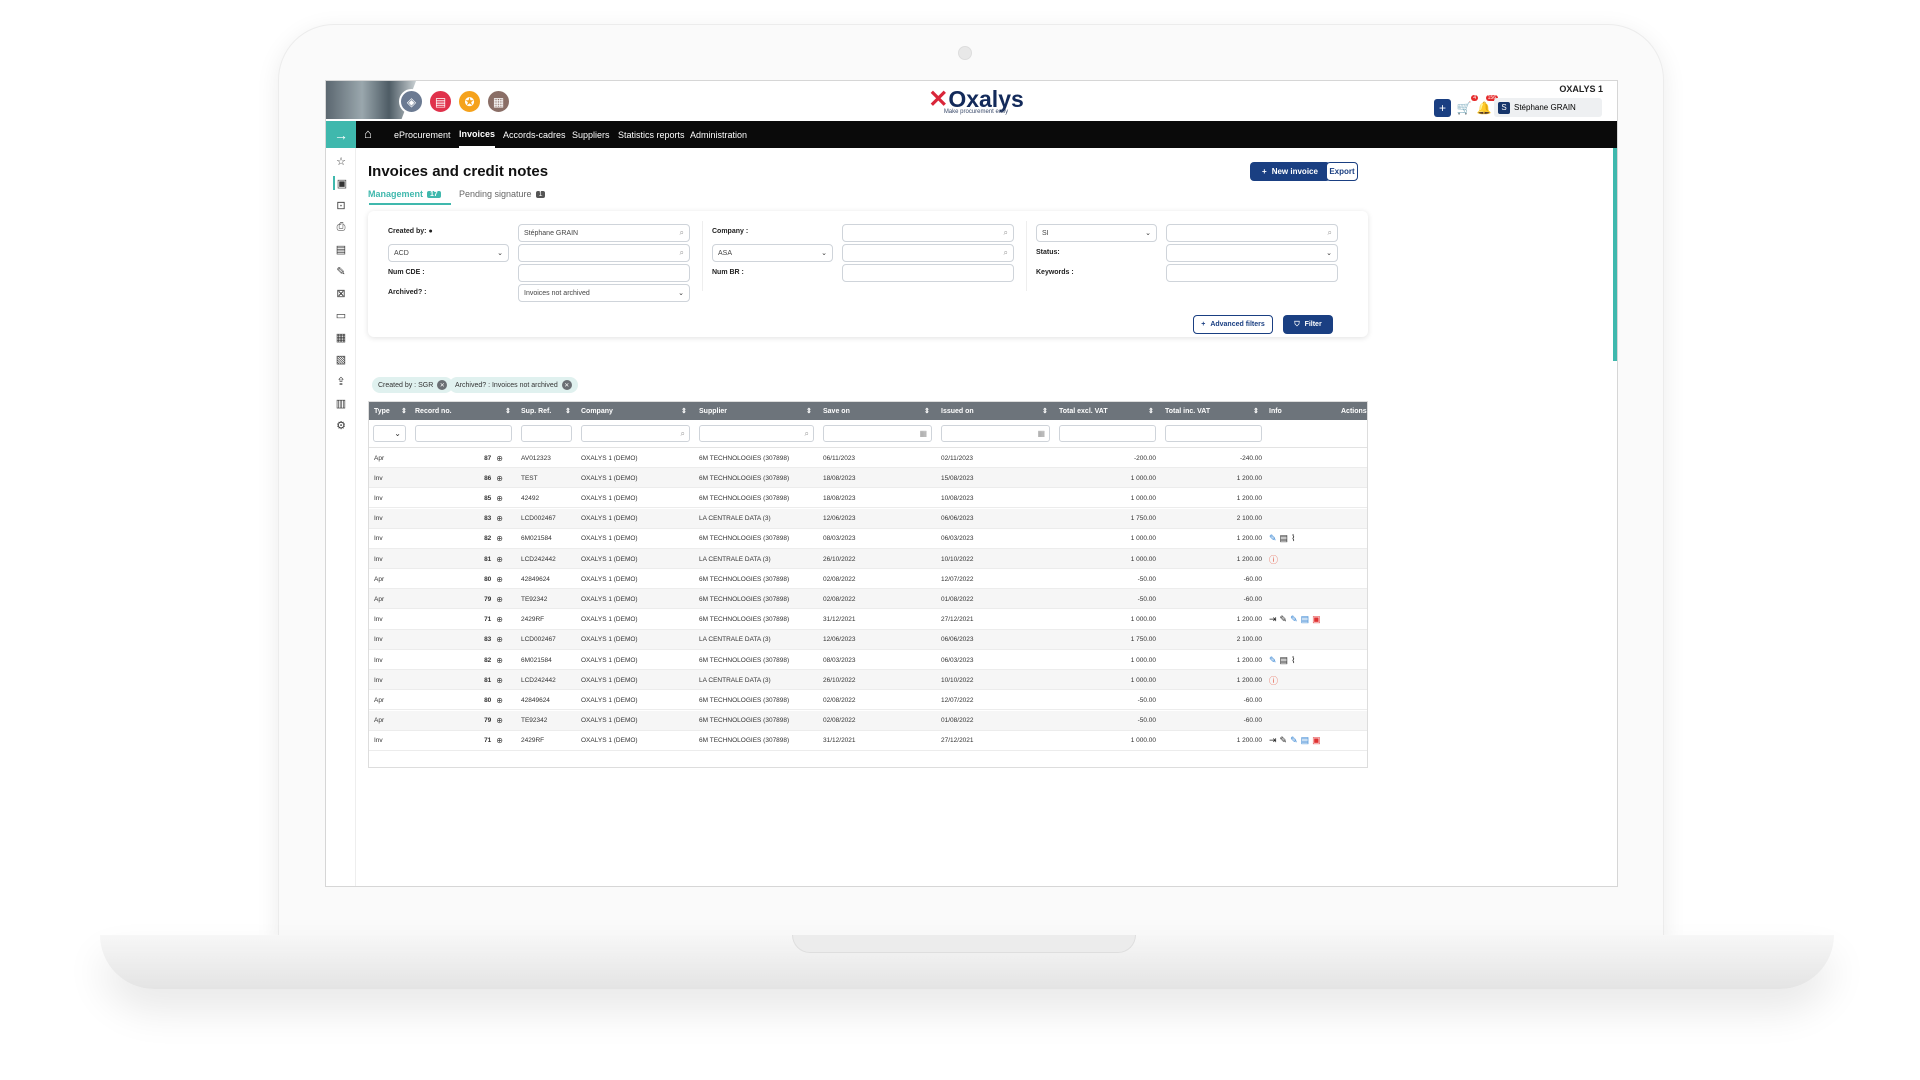 The image size is (1920, 1080). Describe the element at coordinates (1316, 740) in the screenshot. I see `pdf-icon: ▣` at that location.